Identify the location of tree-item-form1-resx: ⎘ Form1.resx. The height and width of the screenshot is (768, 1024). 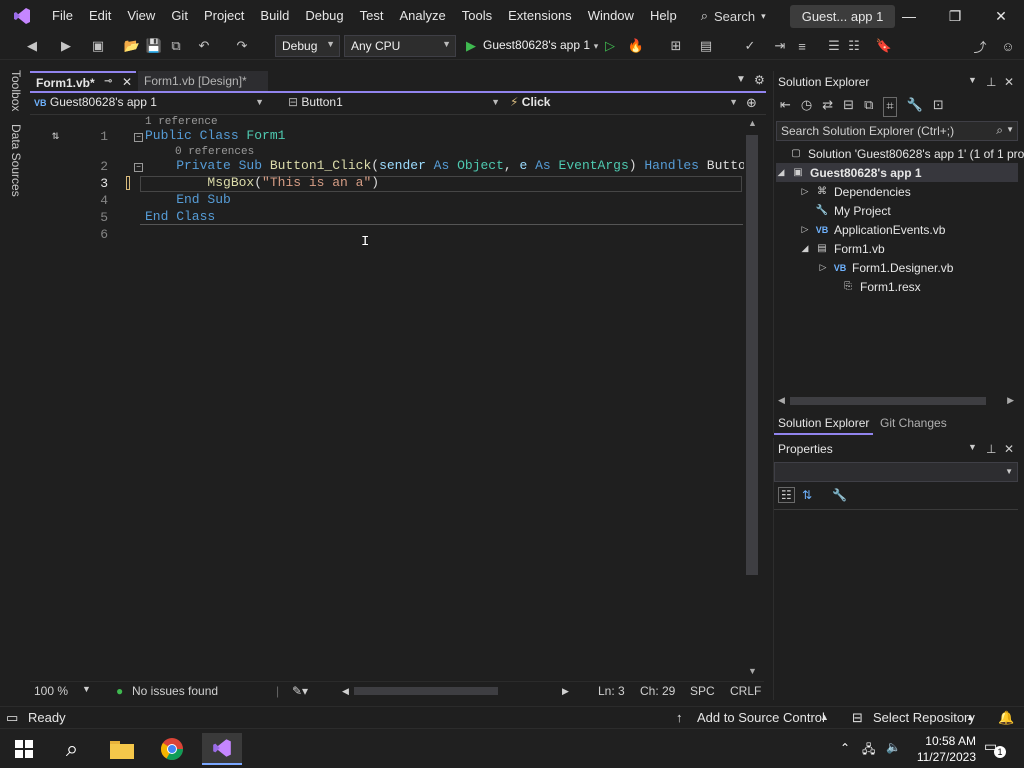
(880, 286).